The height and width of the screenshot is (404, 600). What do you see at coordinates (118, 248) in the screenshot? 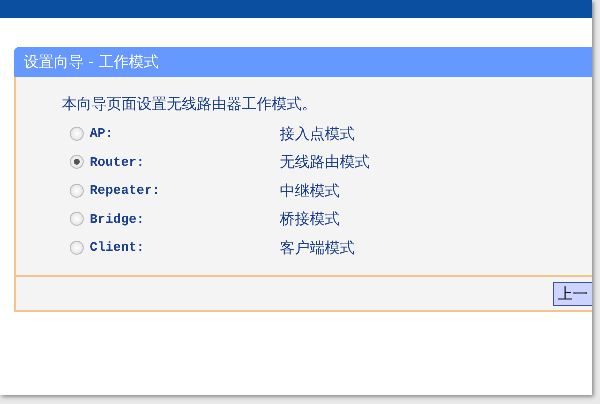
I see `mode-label: Client:` at bounding box center [118, 248].